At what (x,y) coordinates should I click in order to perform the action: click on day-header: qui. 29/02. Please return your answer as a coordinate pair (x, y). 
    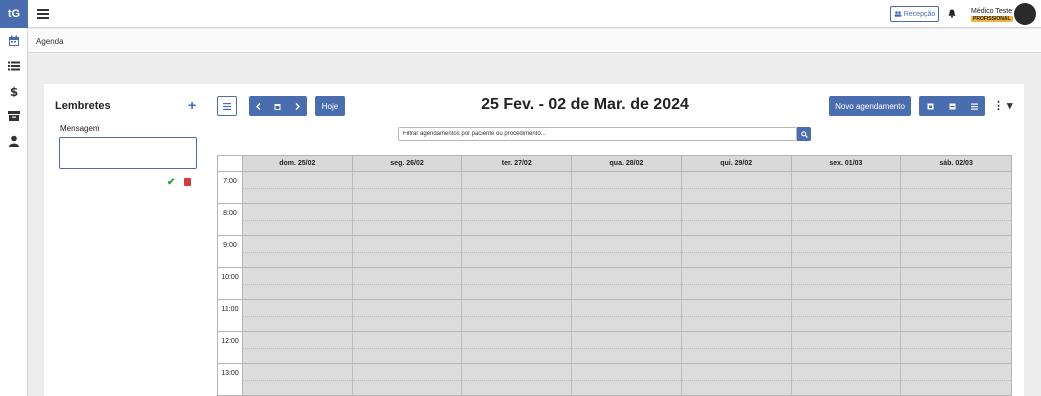
    Looking at the image, I should click on (737, 163).